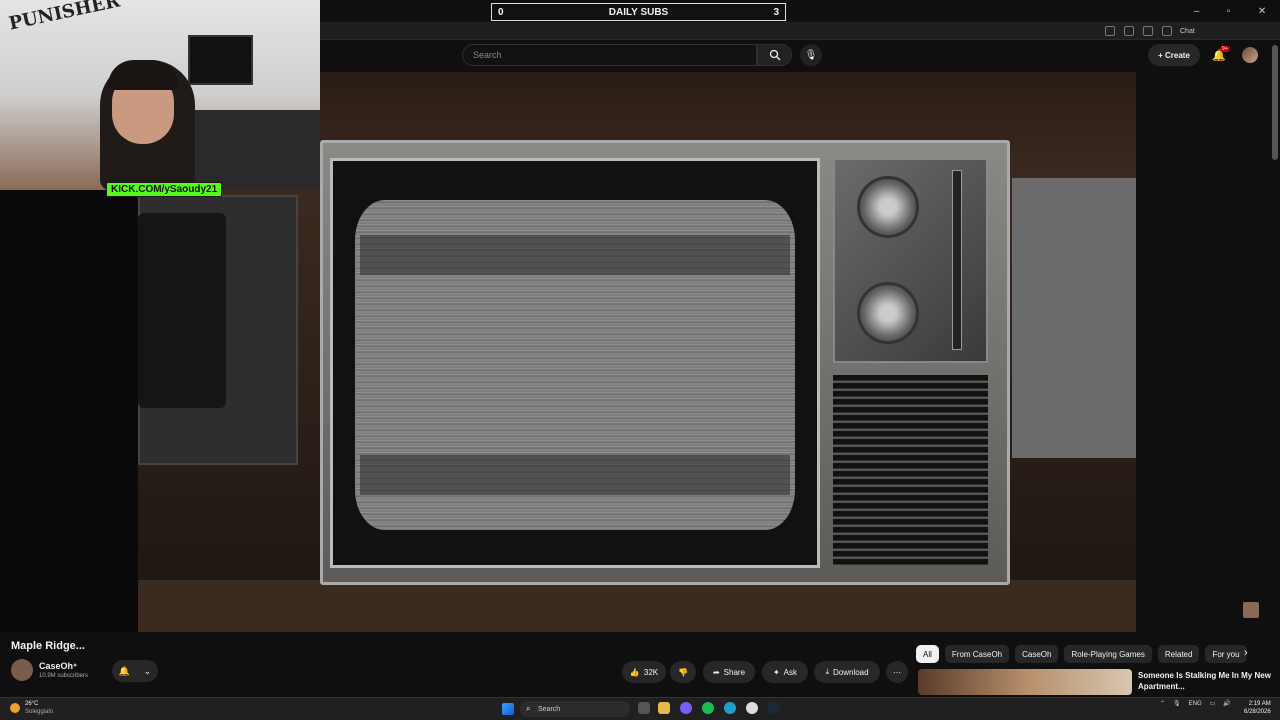 The width and height of the screenshot is (1280, 720). Describe the element at coordinates (888, 207) in the screenshot. I see `tv-knob-top` at that location.